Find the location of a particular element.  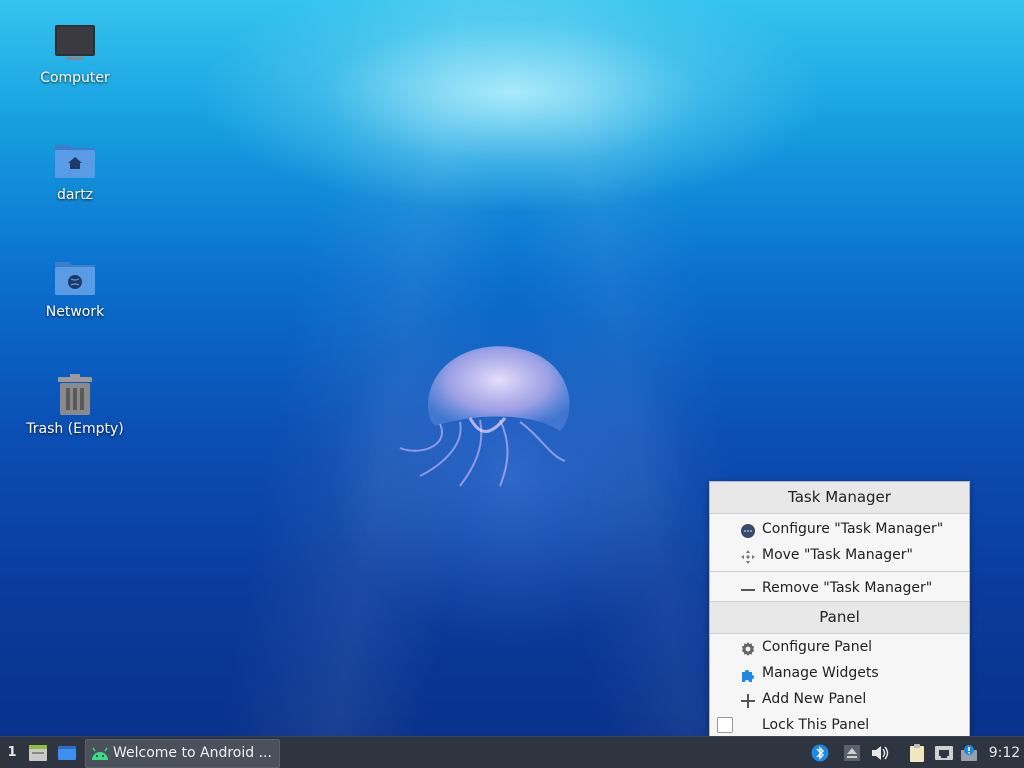

menu-item-lock-this-panel: Lock This Panel is located at coordinates (839, 725).